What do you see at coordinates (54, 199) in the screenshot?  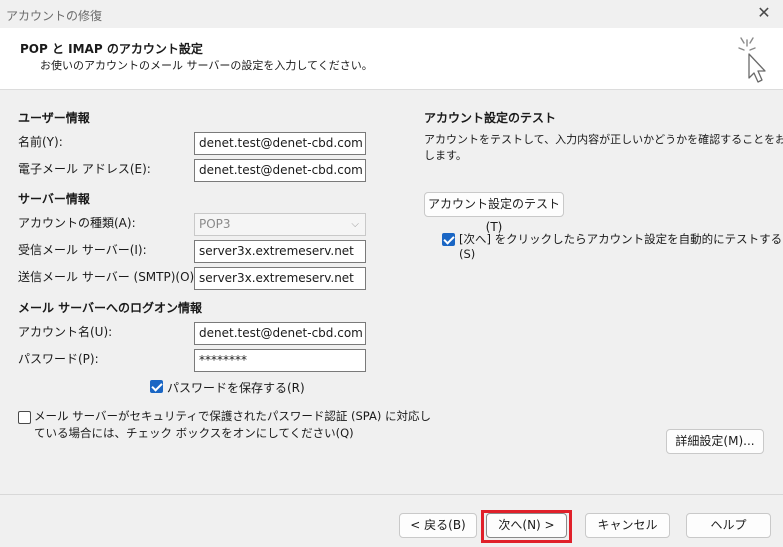 I see `server-info-heading: サーバー情報` at bounding box center [54, 199].